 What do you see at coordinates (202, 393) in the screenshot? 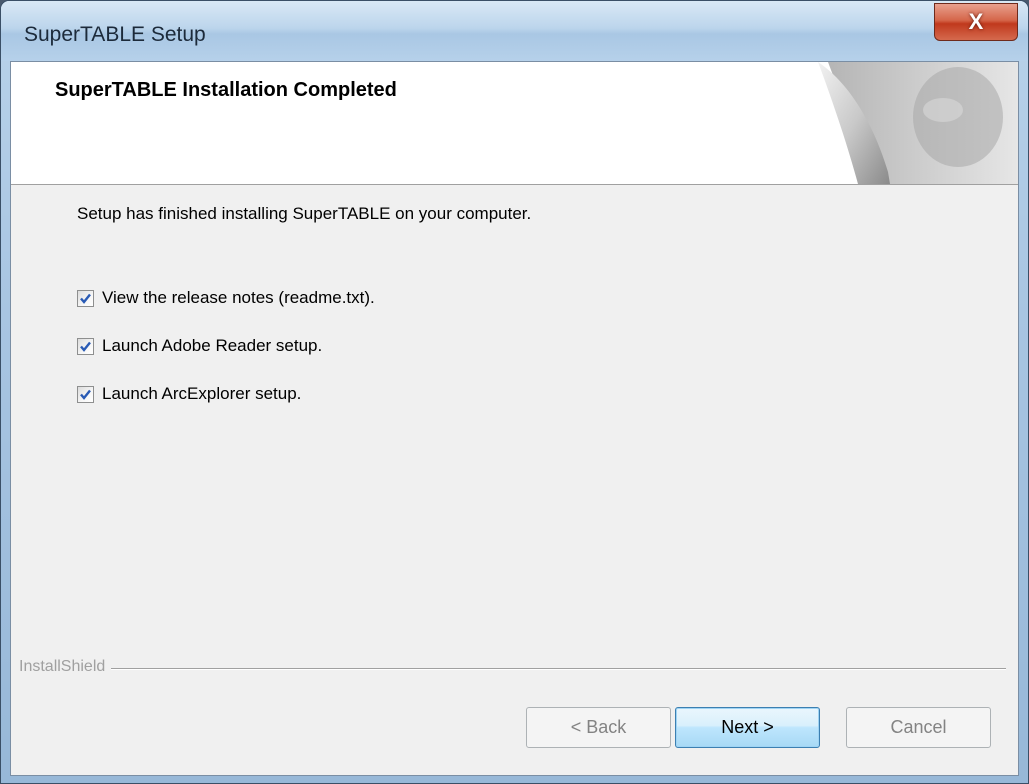
I see `option-label: Launch ArcExplorer setup.` at bounding box center [202, 393].